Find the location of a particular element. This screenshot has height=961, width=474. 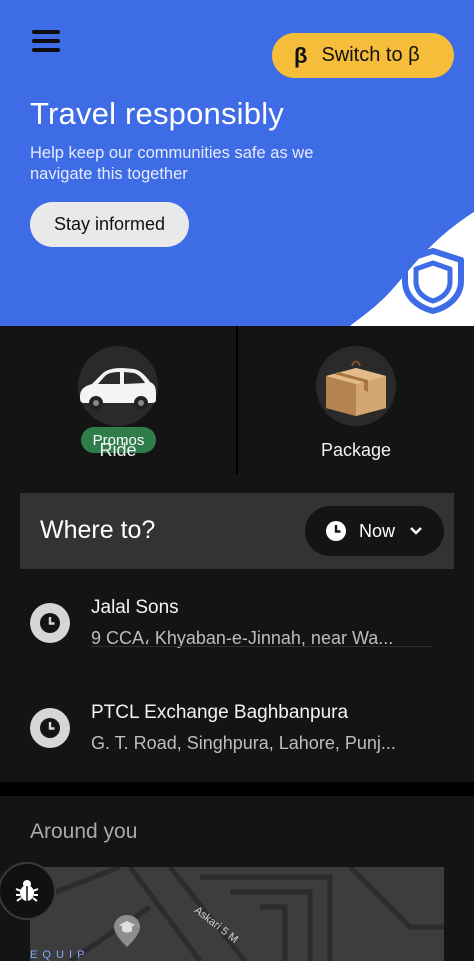

stay-informed-button: Stay informed is located at coordinates (109, 224).